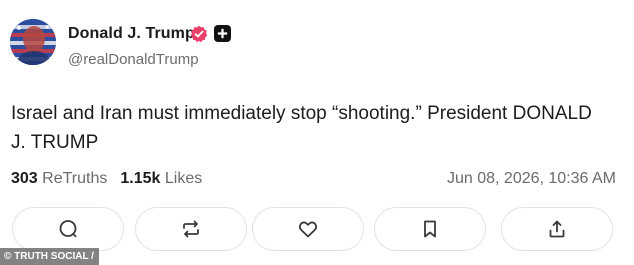  Describe the element at coordinates (49, 256) in the screenshot. I see `watermark: © TRUTH SOCIAL /` at that location.